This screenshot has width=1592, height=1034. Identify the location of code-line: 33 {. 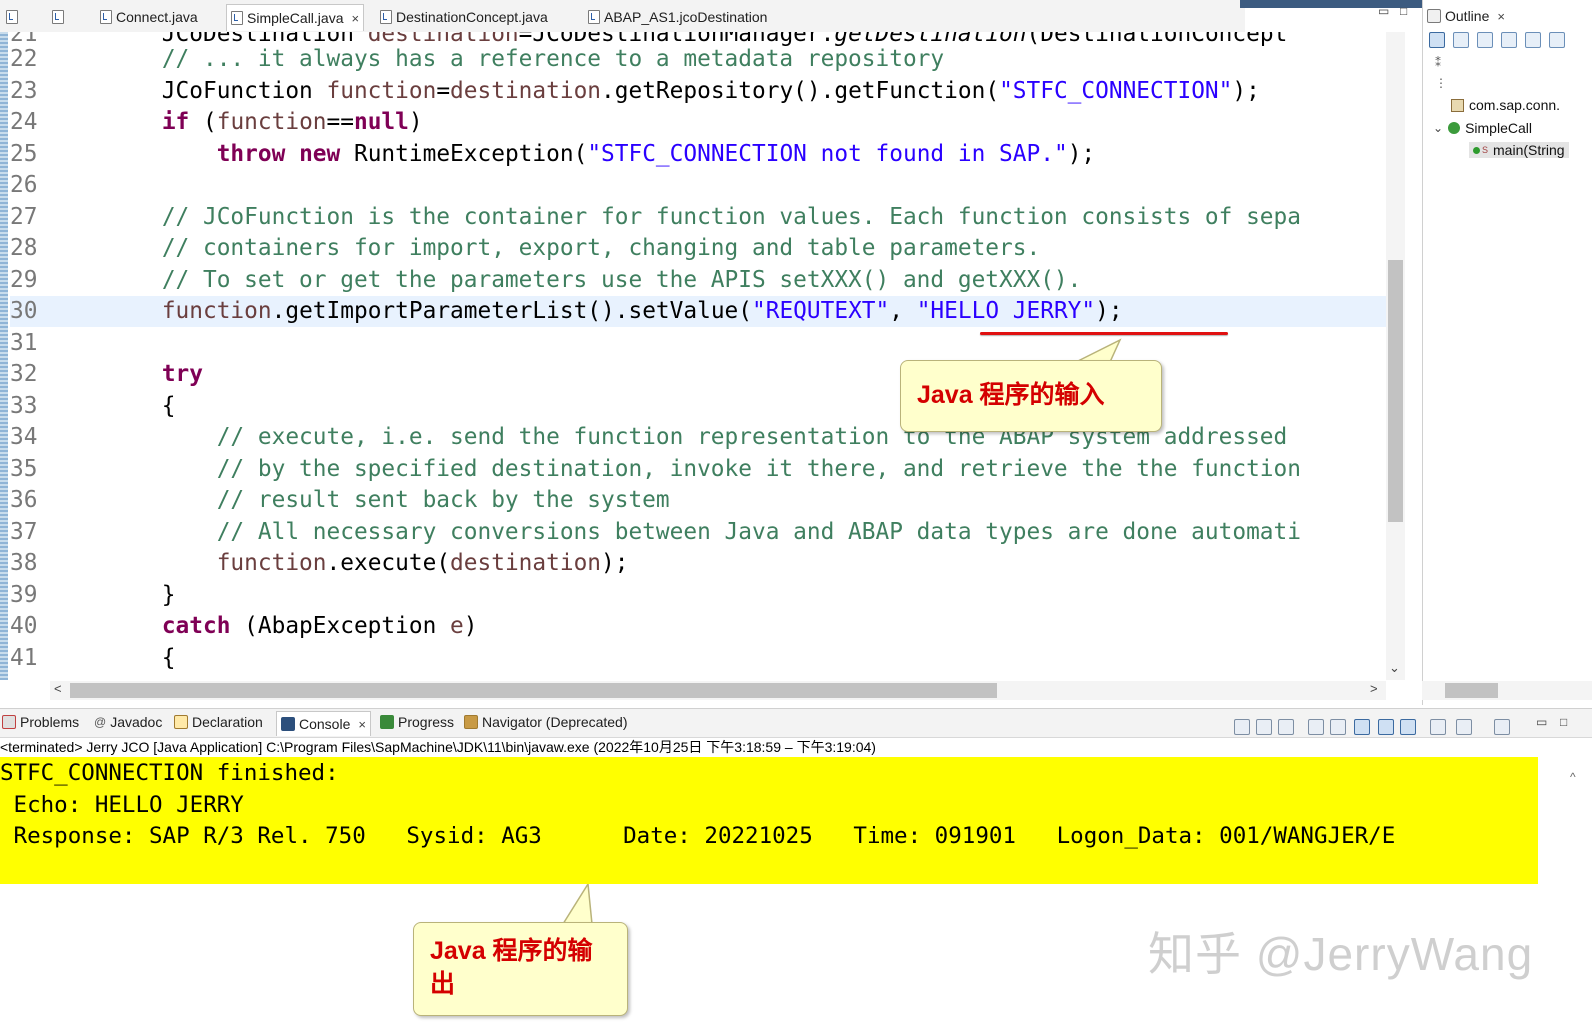
(700, 406).